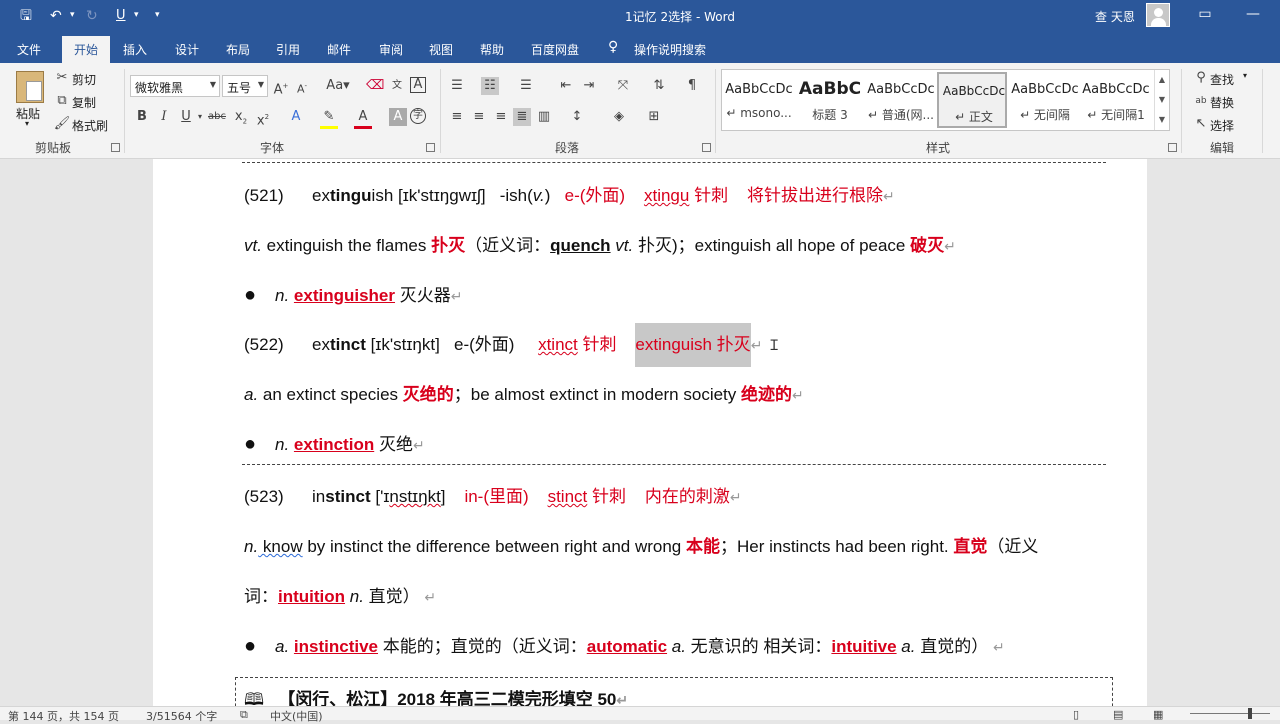 The height and width of the screenshot is (724, 1280). What do you see at coordinates (1230, 713) in the screenshot?
I see `zoom-slider` at bounding box center [1230, 713].